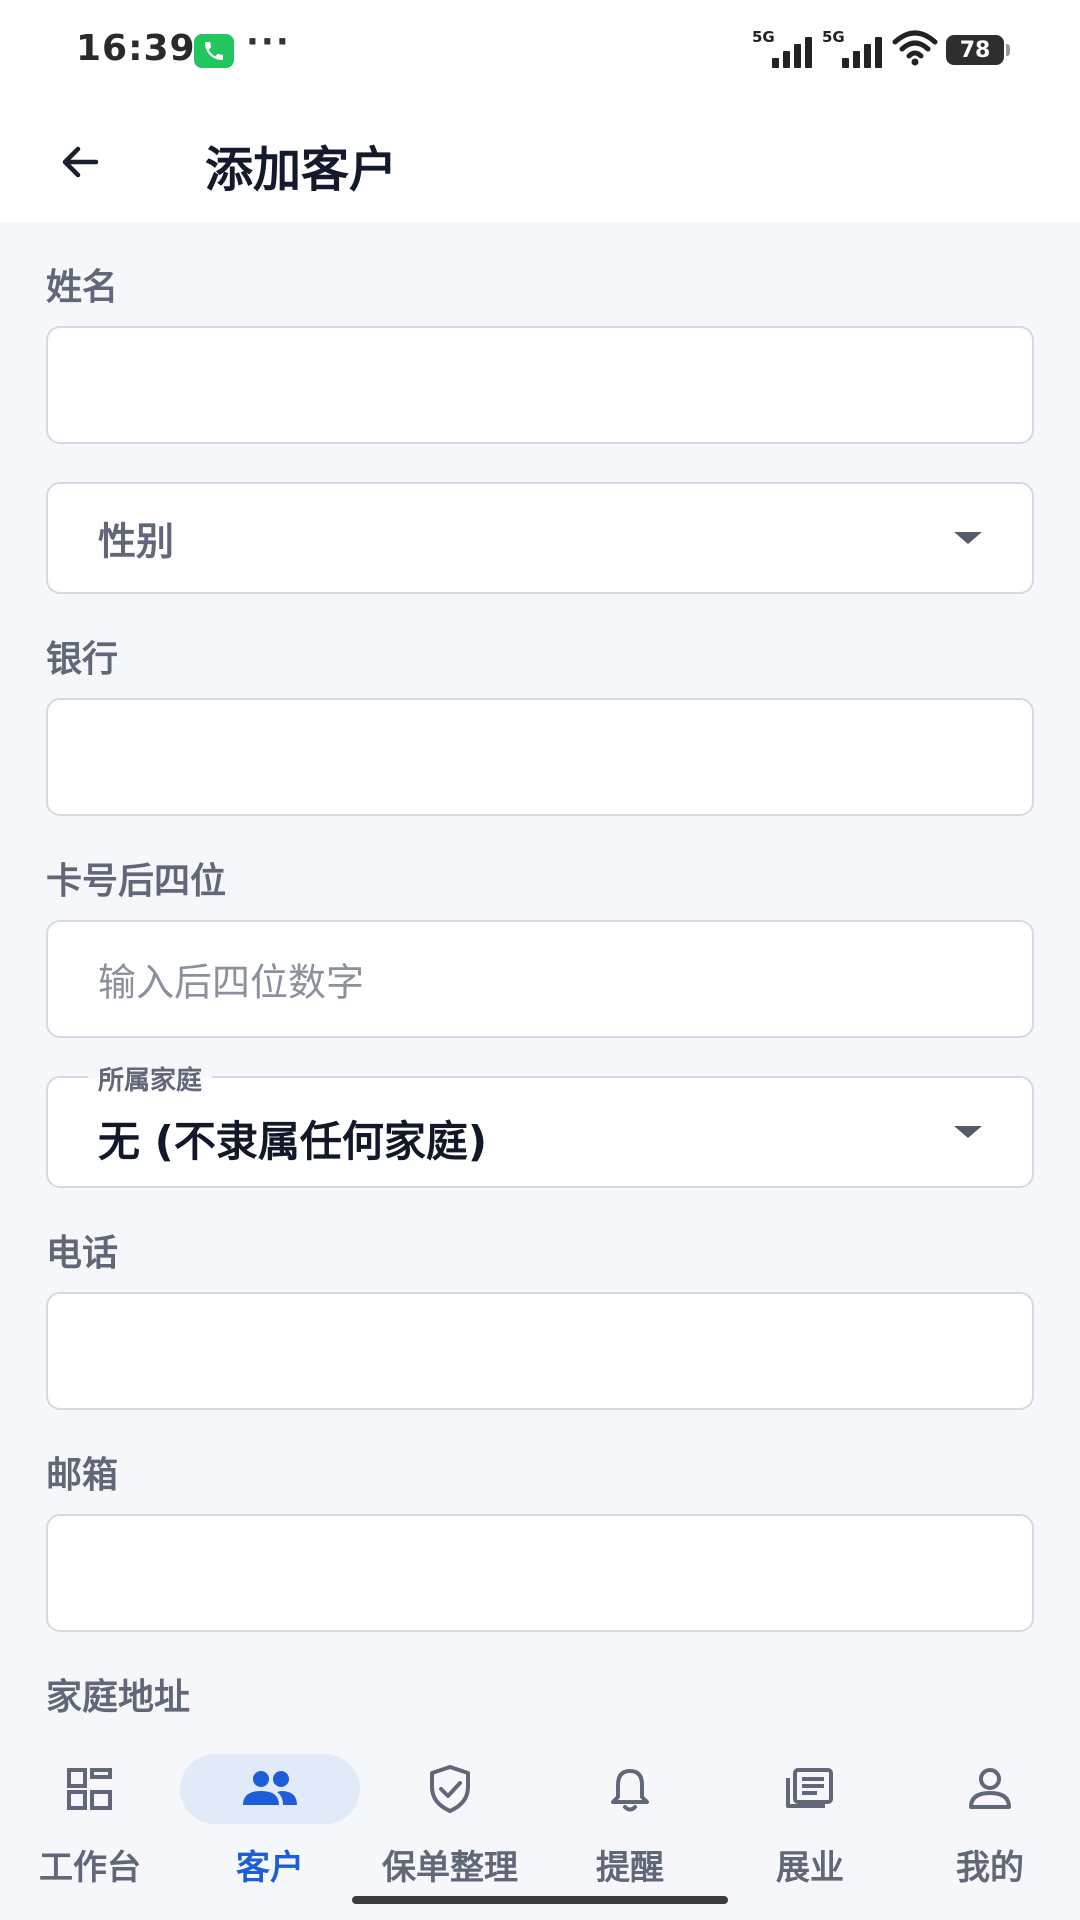 This screenshot has width=1080, height=1920. Describe the element at coordinates (82, 659) in the screenshot. I see `bank-label: 银行` at that location.